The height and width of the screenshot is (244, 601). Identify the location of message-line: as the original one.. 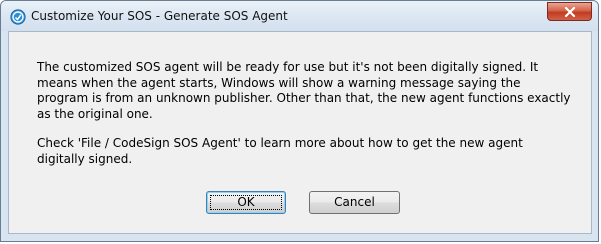
(95, 113).